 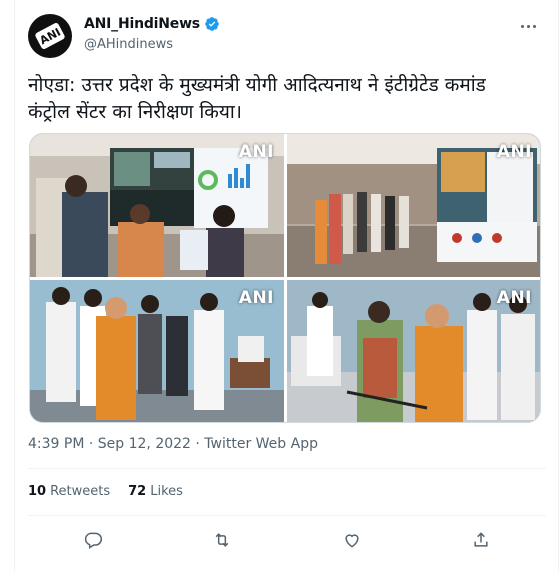 I want to click on avatar: ANI, so click(x=50, y=36).